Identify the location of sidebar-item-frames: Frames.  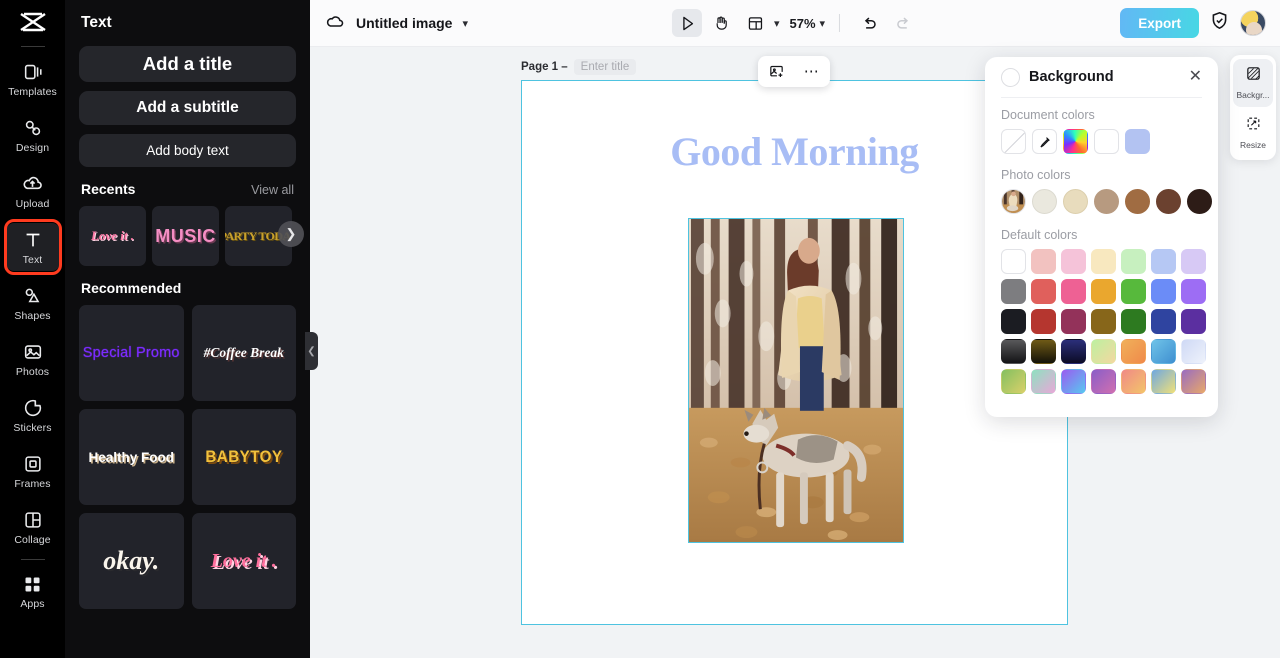
(33, 471).